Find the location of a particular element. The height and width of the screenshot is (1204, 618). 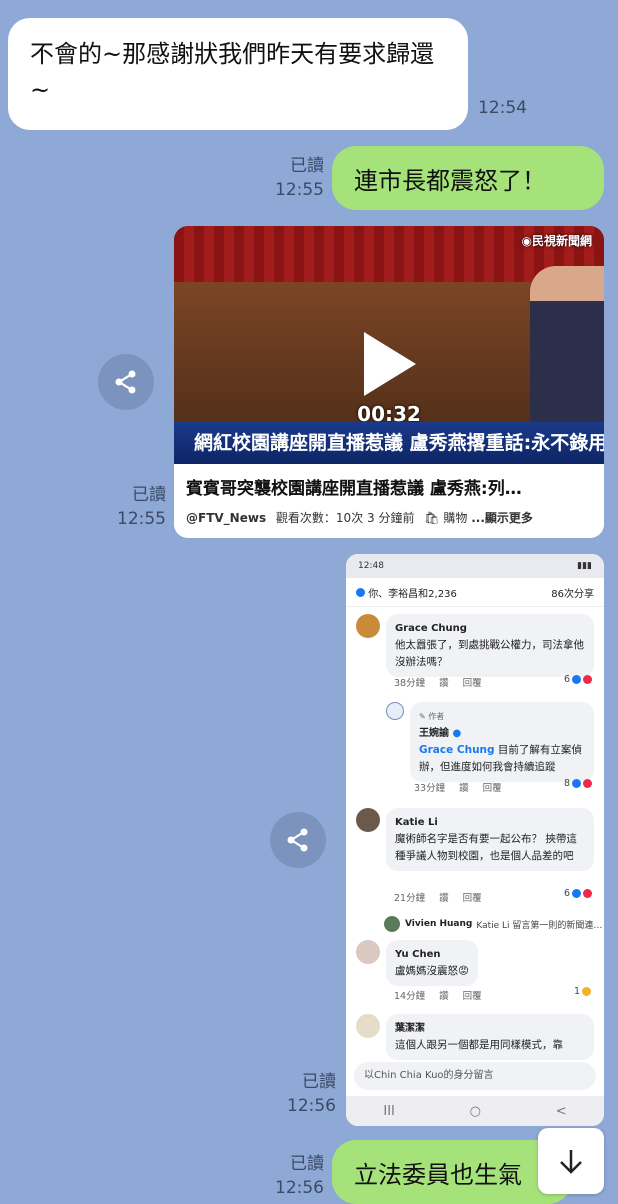

comment-actions: 38分鐘 讚 回覆 is located at coordinates (438, 682).